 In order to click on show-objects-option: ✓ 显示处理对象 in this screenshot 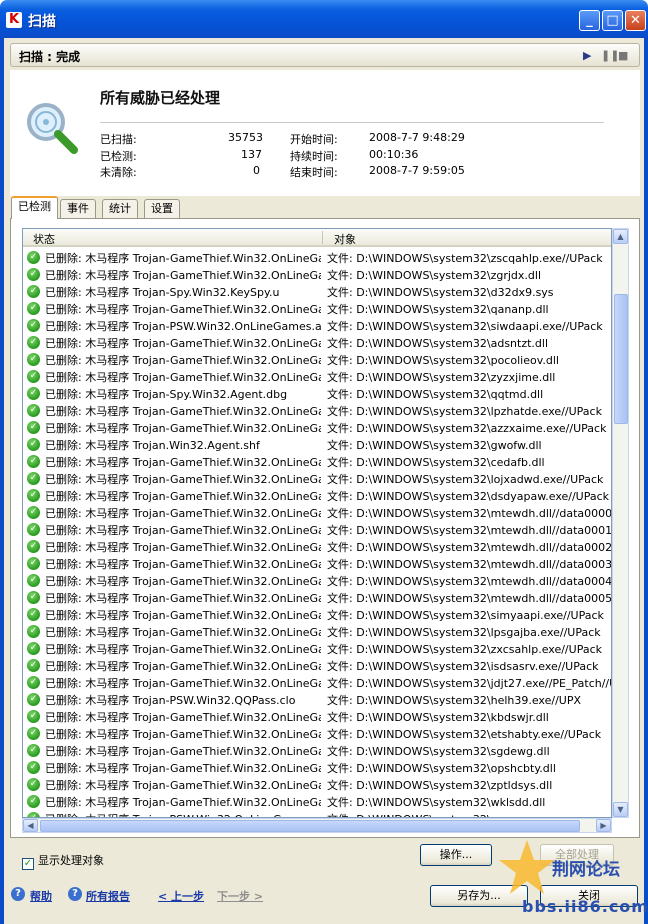, I will do `click(63, 861)`.